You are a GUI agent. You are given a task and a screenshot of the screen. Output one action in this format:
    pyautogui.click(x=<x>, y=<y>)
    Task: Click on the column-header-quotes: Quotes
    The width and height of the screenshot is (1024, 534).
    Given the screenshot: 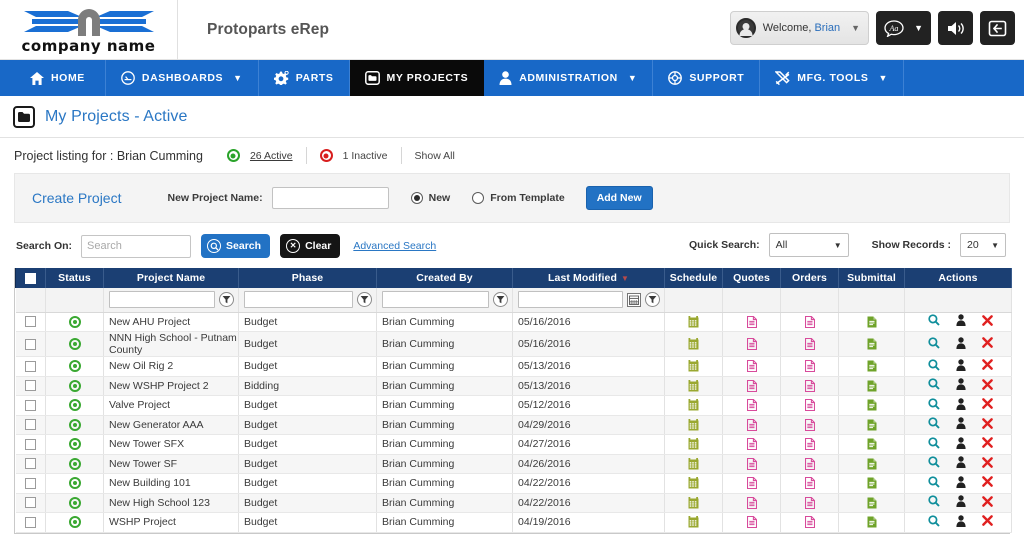 What is the action you would take?
    pyautogui.click(x=751, y=278)
    